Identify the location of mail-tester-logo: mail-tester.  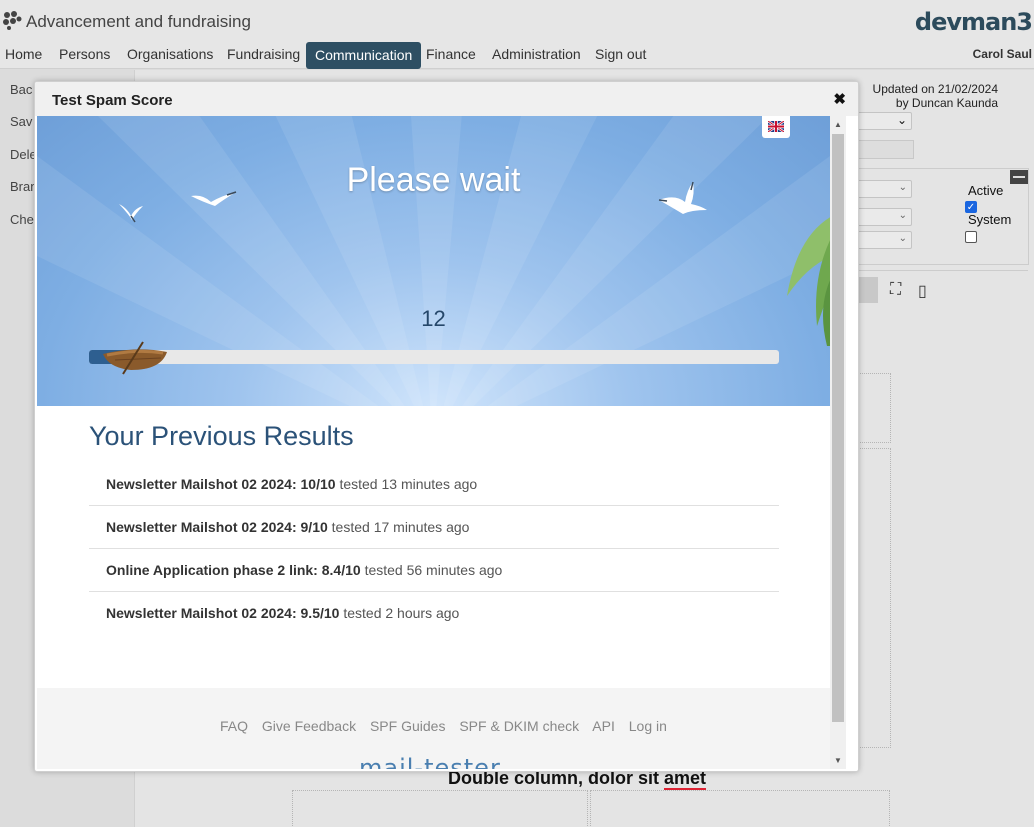
(430, 761).